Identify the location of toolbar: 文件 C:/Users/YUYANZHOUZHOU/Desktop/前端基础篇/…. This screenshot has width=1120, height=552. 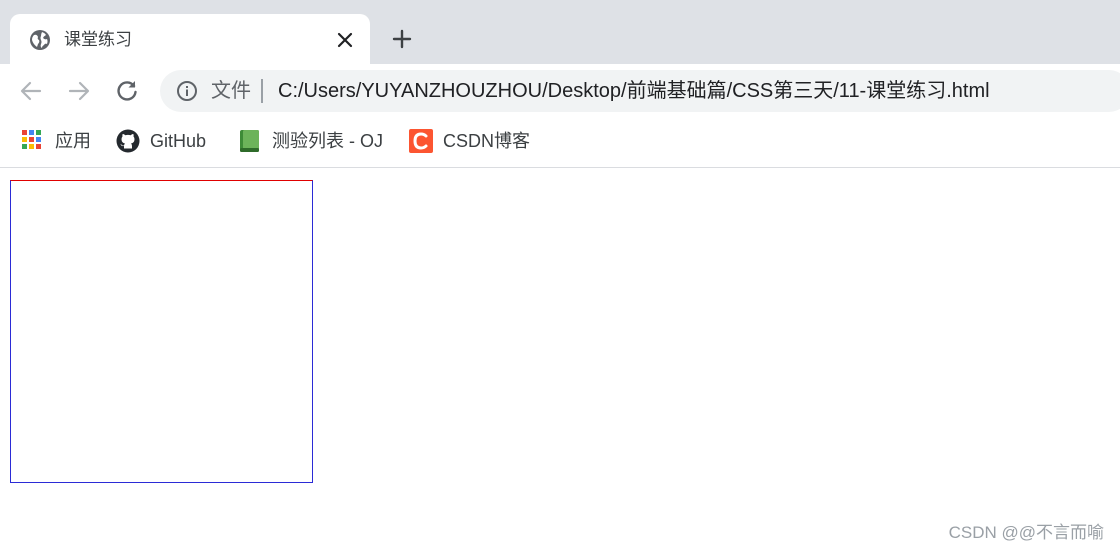
(560, 91).